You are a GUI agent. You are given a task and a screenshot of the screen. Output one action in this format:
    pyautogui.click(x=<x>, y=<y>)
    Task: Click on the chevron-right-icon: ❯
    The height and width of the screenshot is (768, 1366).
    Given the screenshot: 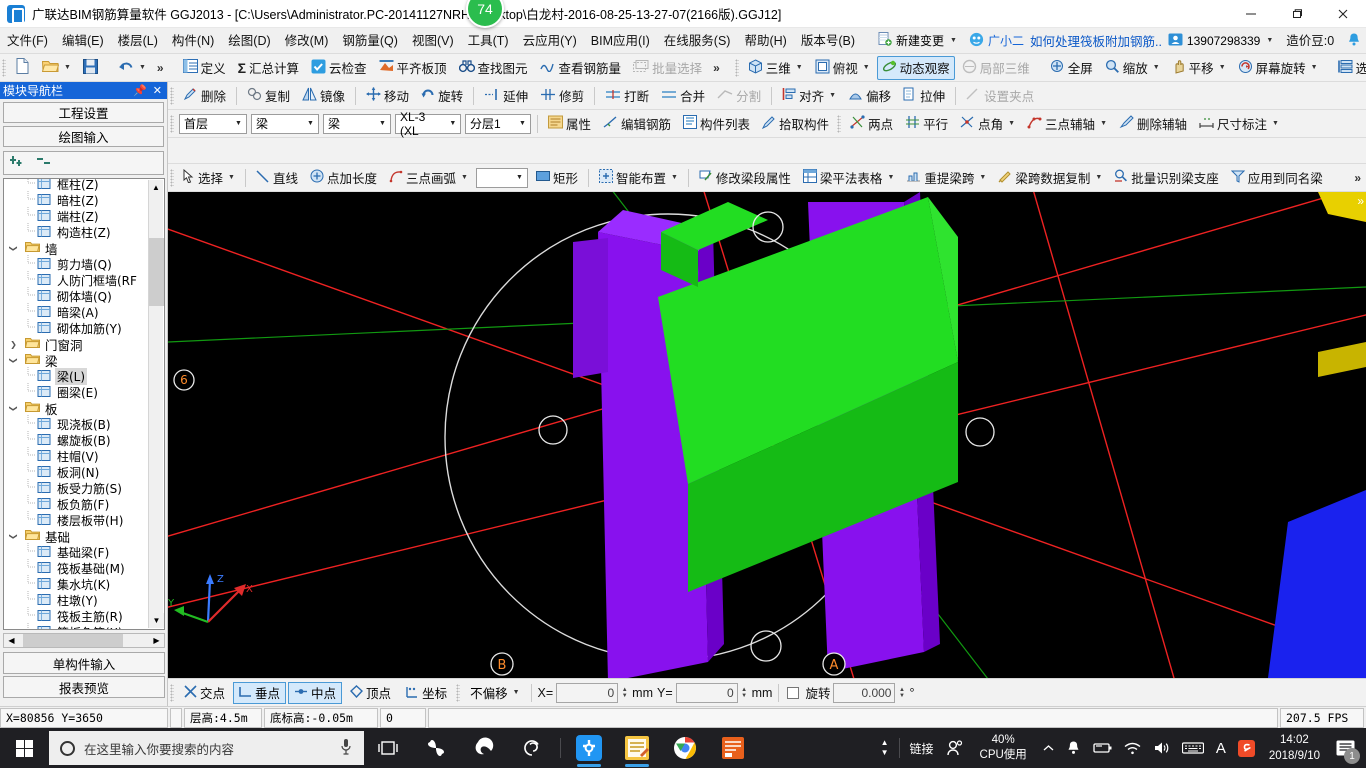 What is the action you would take?
    pyautogui.click(x=13, y=344)
    